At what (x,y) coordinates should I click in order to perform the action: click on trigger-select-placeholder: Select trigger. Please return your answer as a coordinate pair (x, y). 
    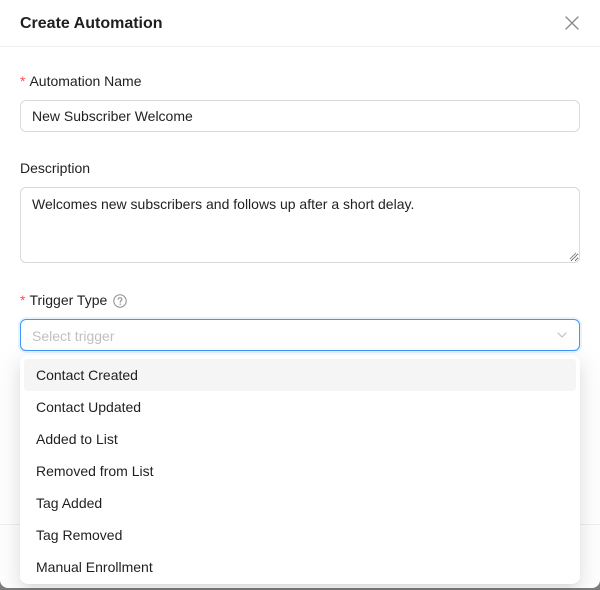
    Looking at the image, I should click on (73, 336).